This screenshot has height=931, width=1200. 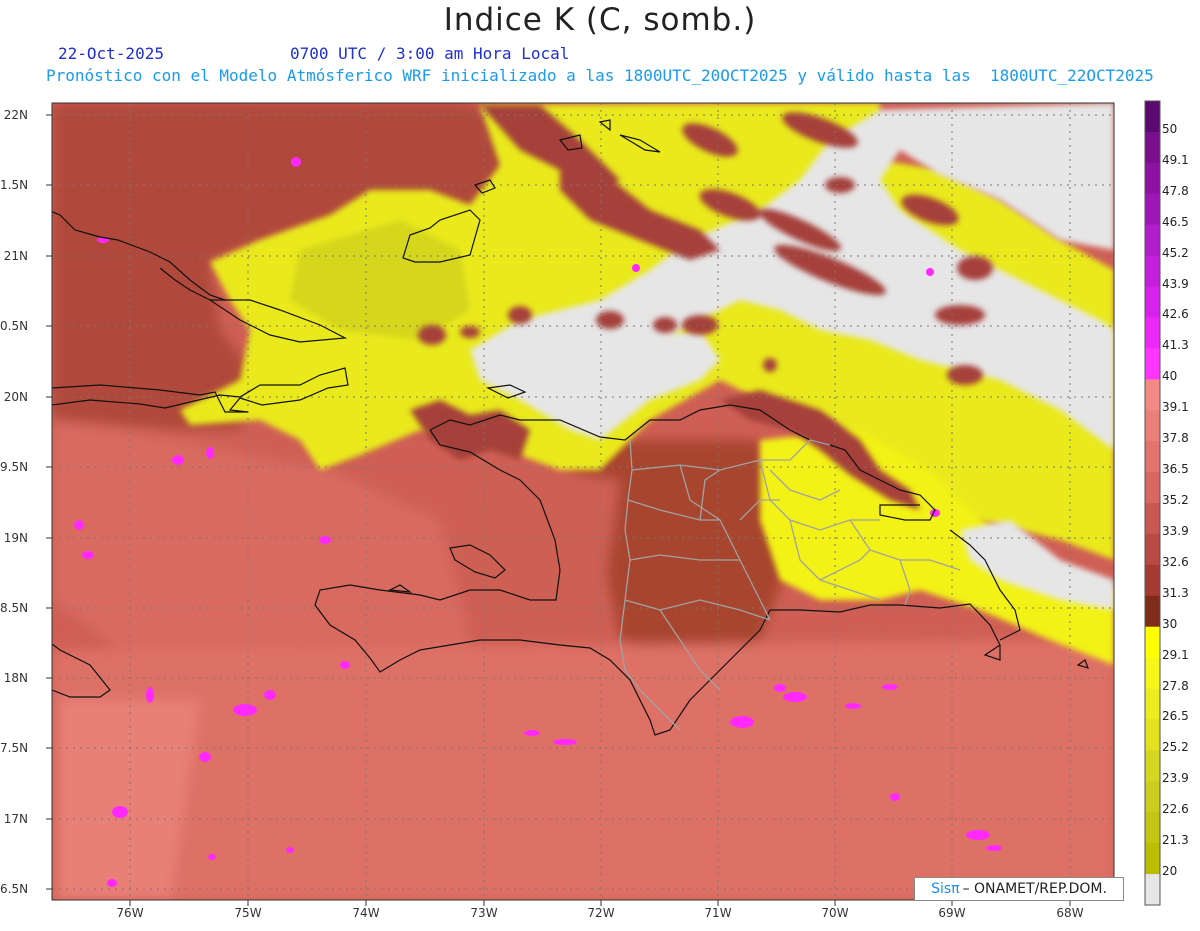 What do you see at coordinates (1175, 252) in the screenshot?
I see `colorbar-label: 45.2` at bounding box center [1175, 252].